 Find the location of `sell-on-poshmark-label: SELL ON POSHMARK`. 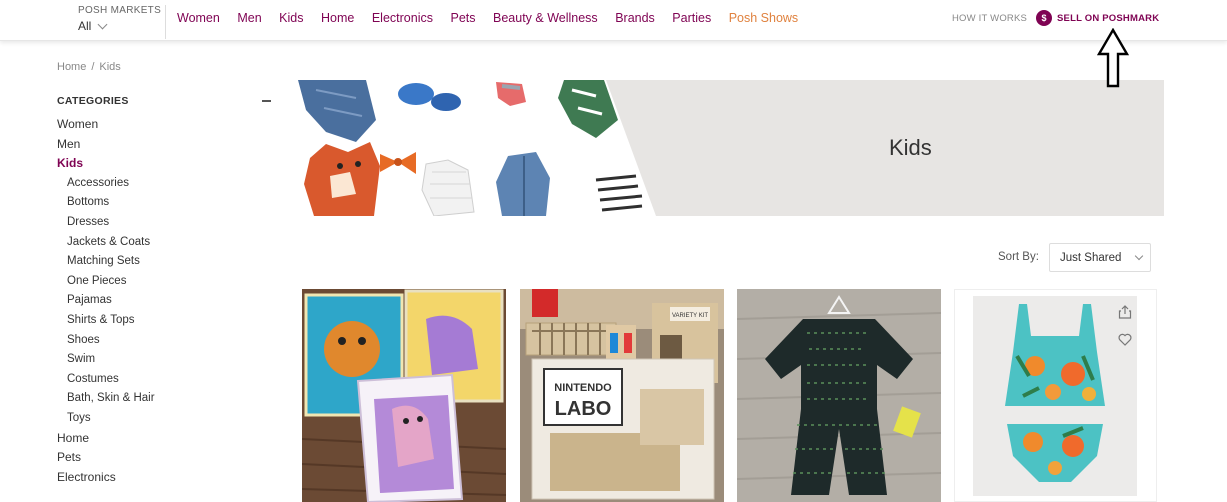

sell-on-poshmark-label: SELL ON POSHMARK is located at coordinates (1108, 18).